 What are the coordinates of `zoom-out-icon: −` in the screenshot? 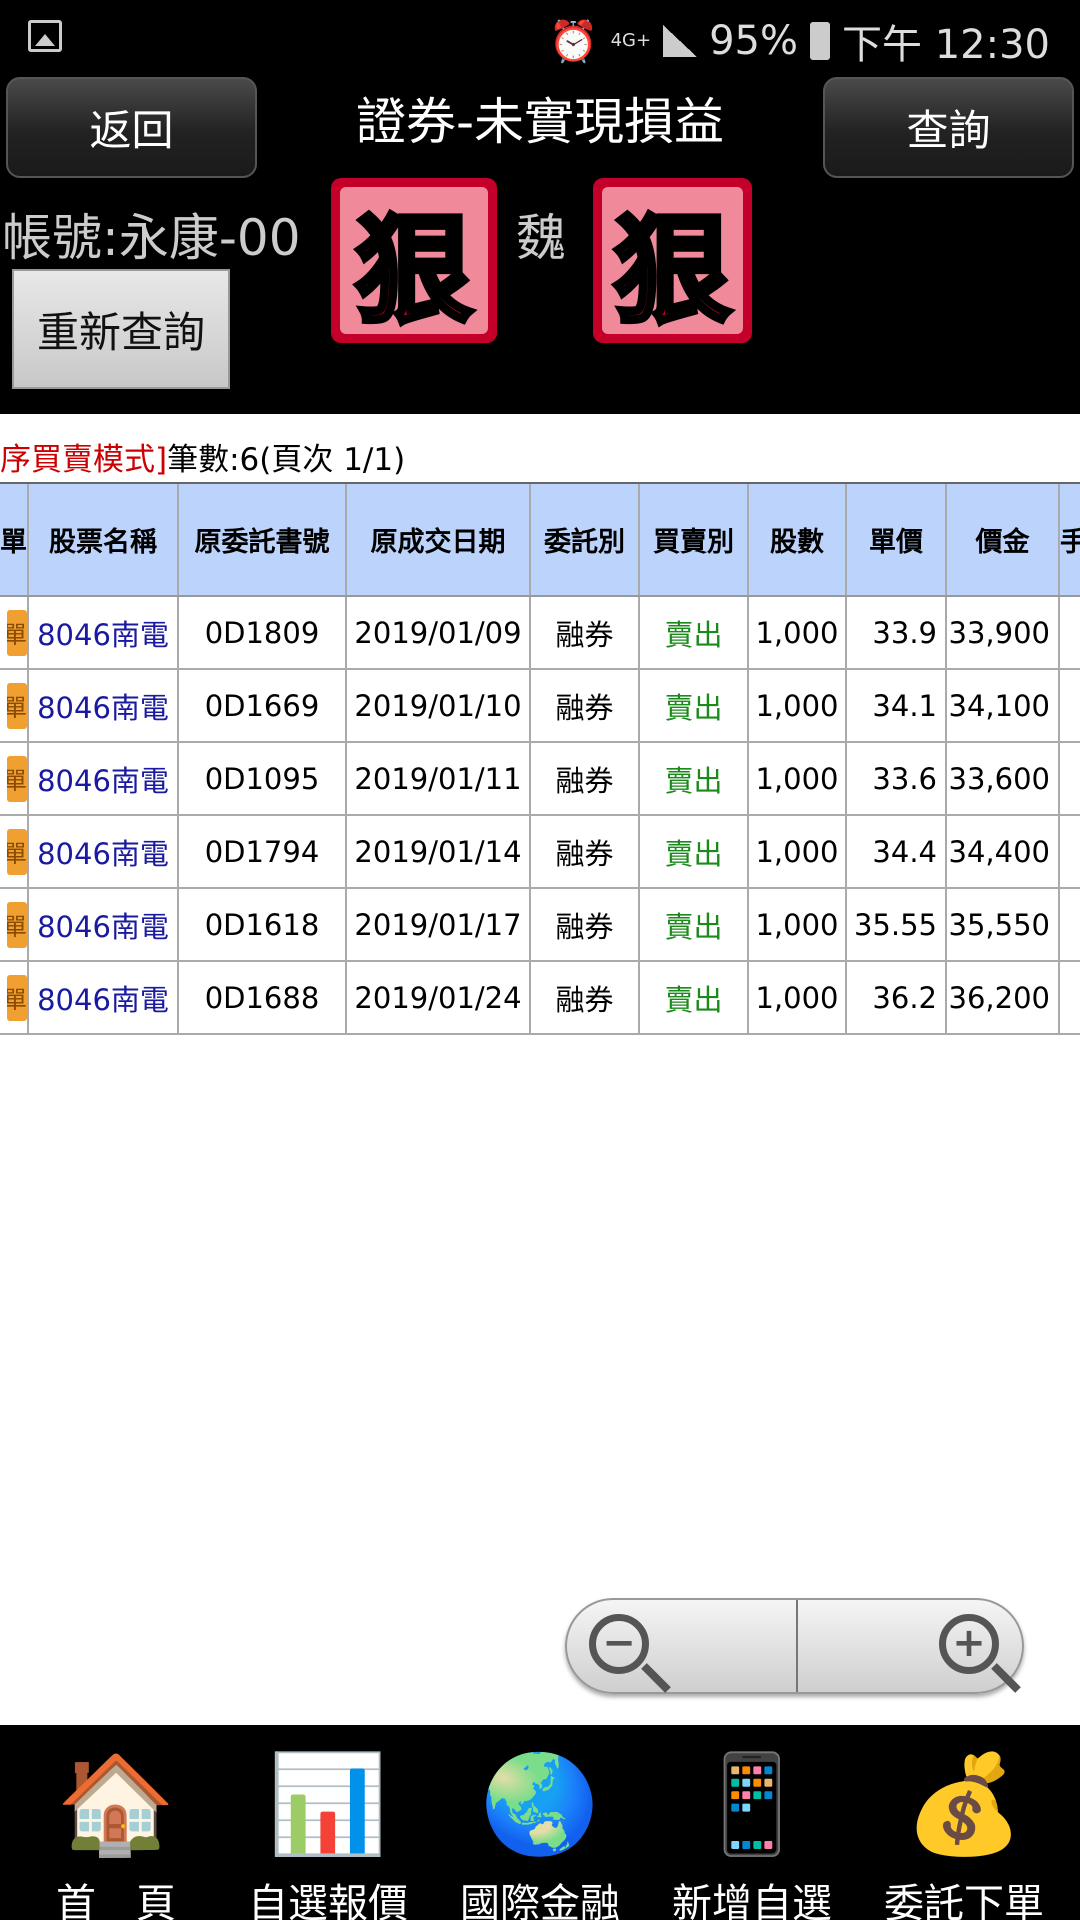 It's located at (619, 1644).